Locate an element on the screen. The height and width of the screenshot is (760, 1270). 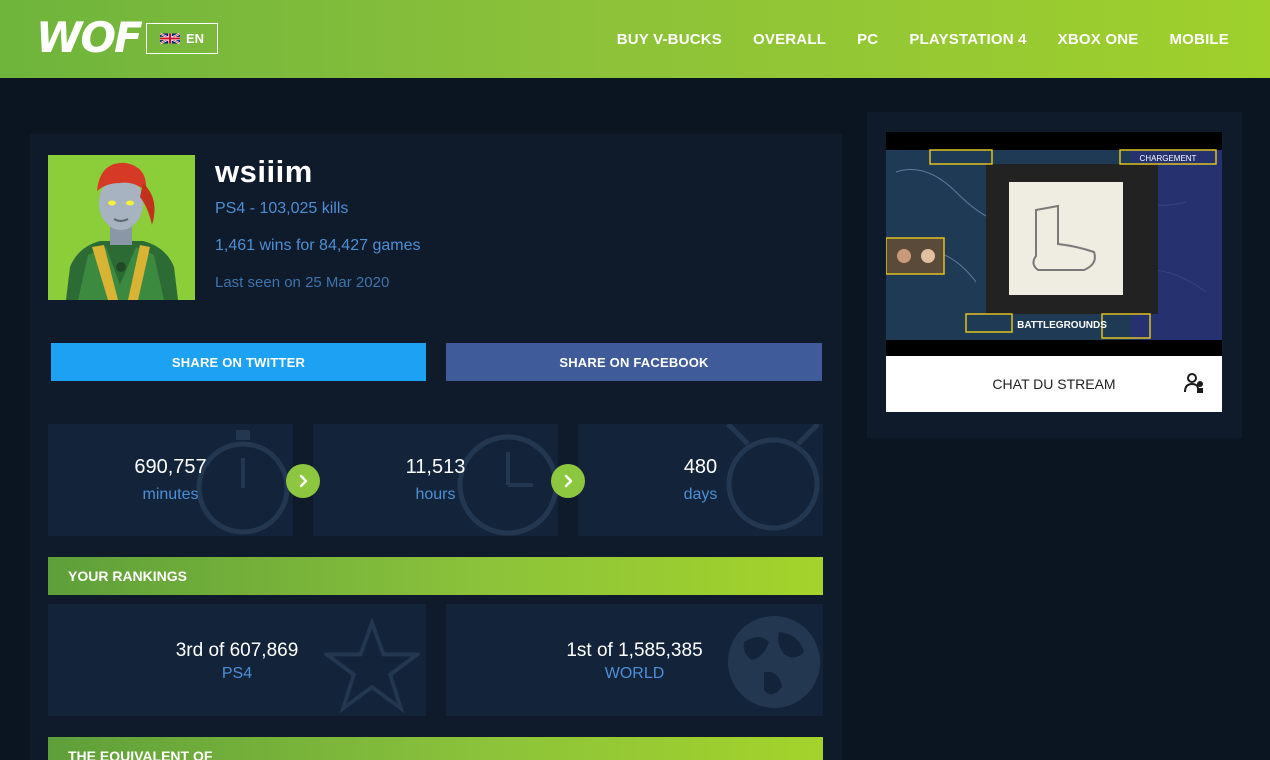
stat-days-unit: days is located at coordinates (700, 494).